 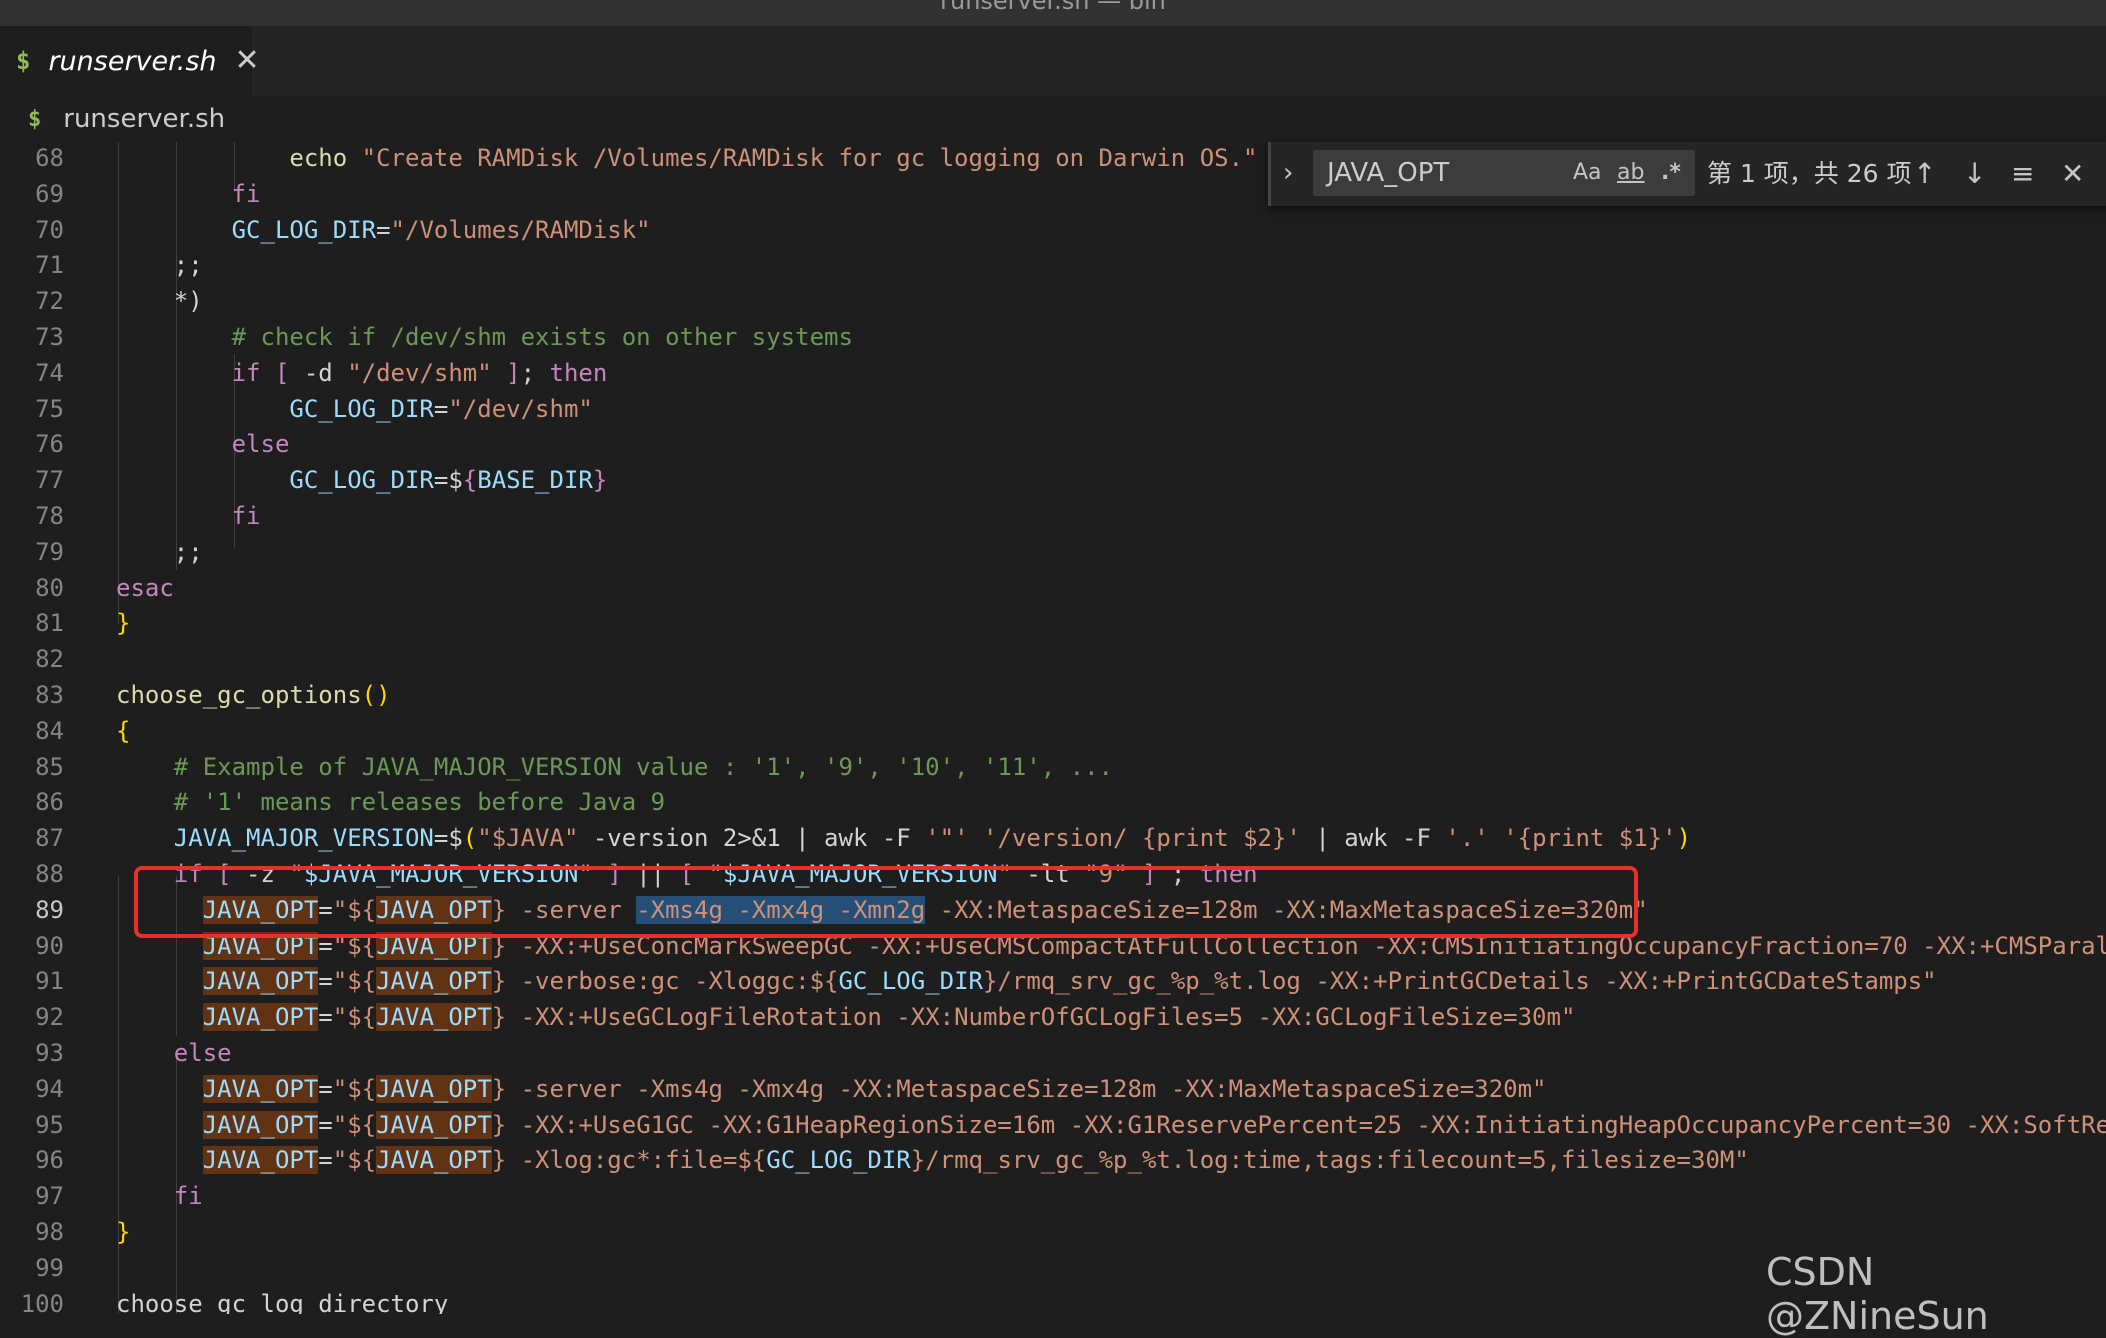 I want to click on tab-bar: $ runserver.sh ✕, so click(x=1053, y=61).